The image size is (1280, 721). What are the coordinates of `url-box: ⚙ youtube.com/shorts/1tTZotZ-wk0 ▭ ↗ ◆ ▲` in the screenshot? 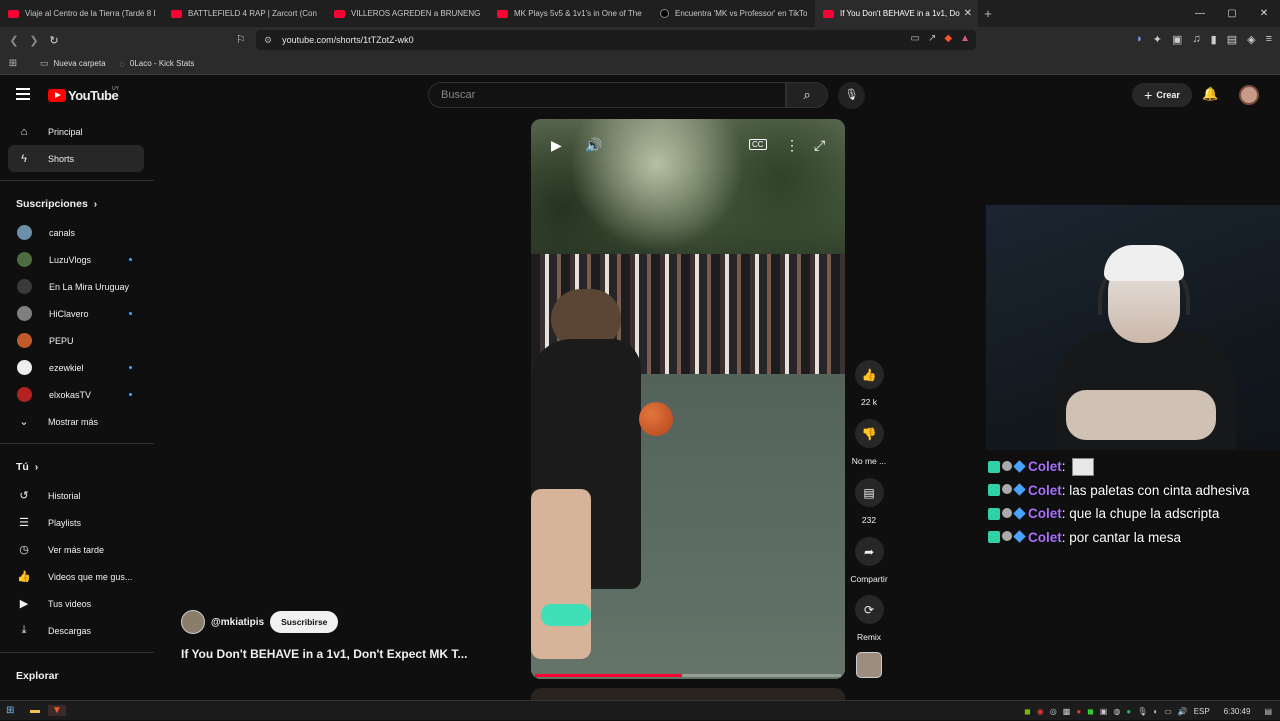 It's located at (616, 40).